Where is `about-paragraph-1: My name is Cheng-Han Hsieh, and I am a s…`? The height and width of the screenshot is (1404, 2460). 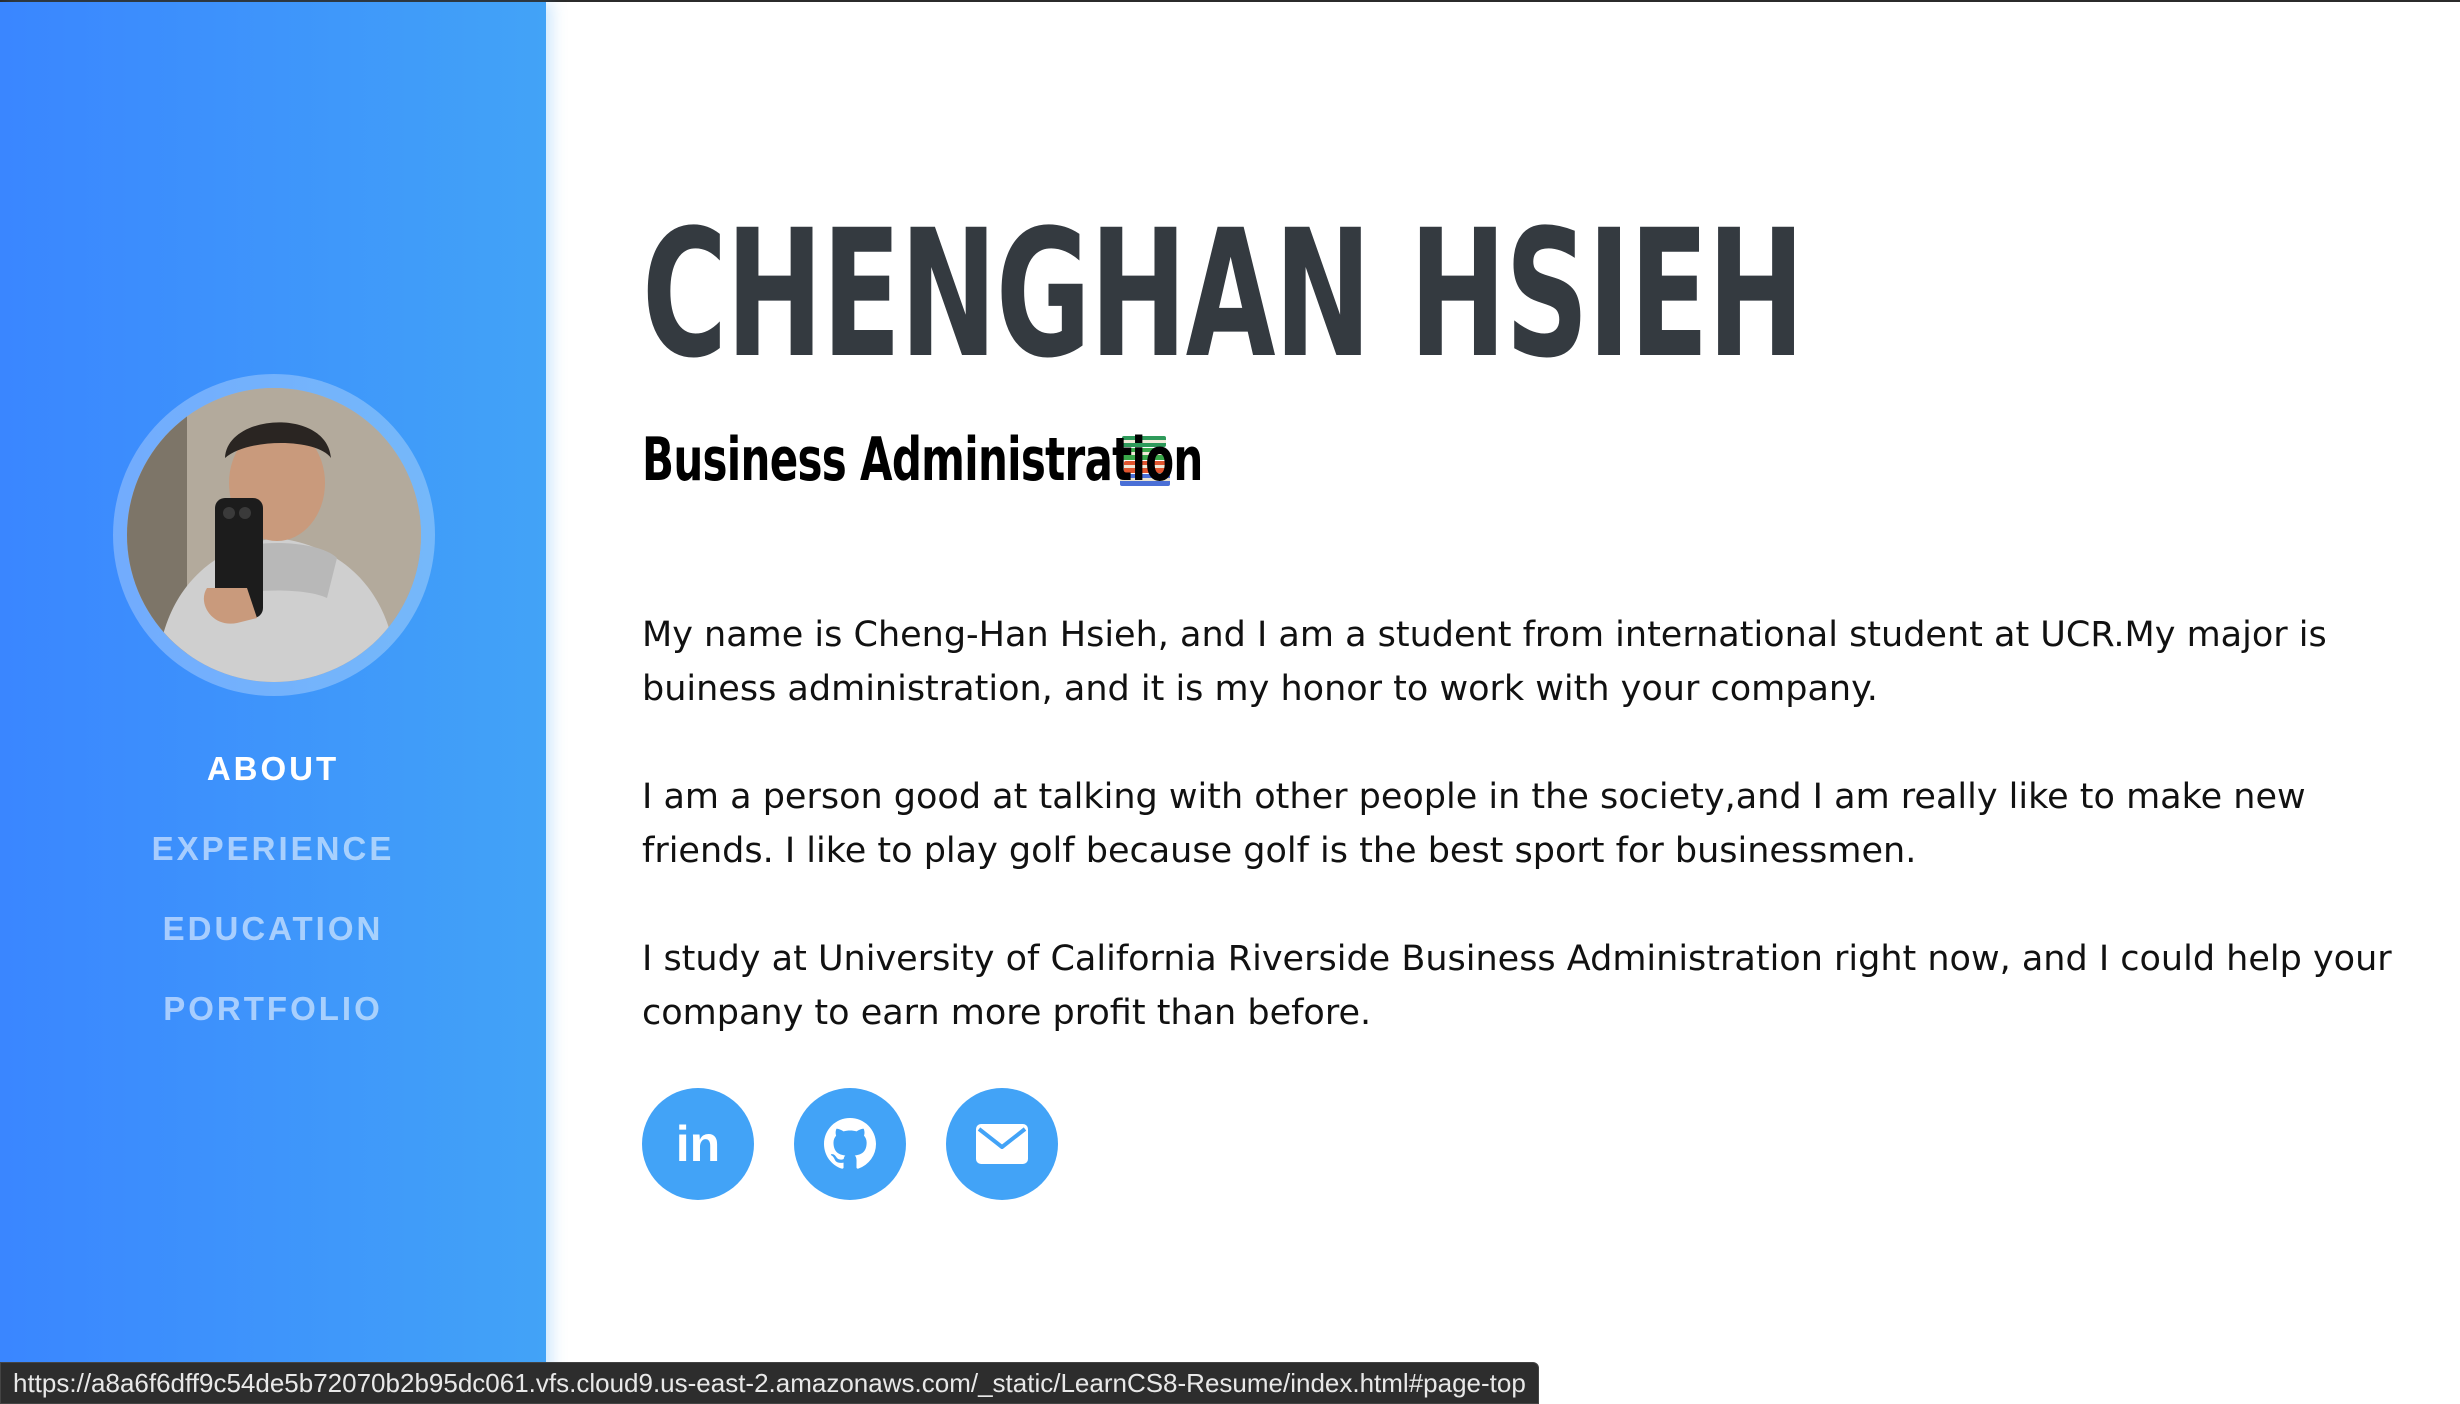 about-paragraph-1: My name is Cheng-Han Hsieh, and I am a s… is located at coordinates (1484, 662).